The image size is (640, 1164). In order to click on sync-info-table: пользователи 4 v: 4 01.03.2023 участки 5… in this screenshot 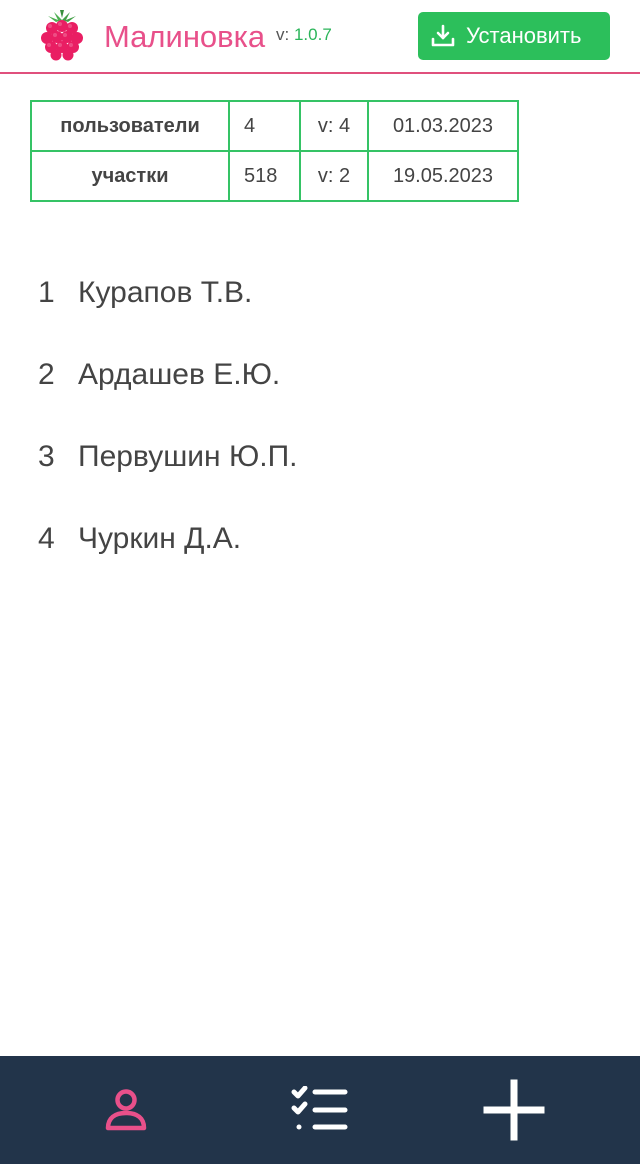, I will do `click(274, 151)`.